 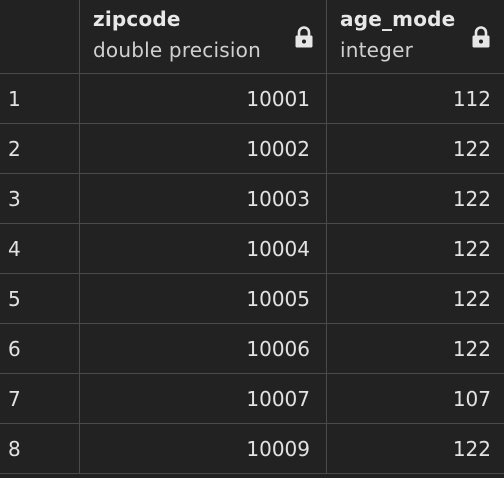 What do you see at coordinates (40, 36) in the screenshot?
I see `row-number-header` at bounding box center [40, 36].